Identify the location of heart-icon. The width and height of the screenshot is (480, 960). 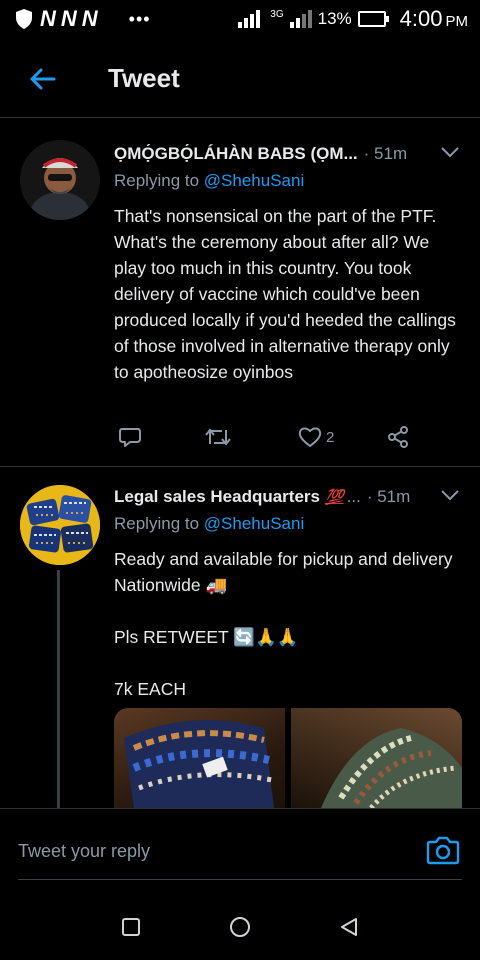
(310, 437).